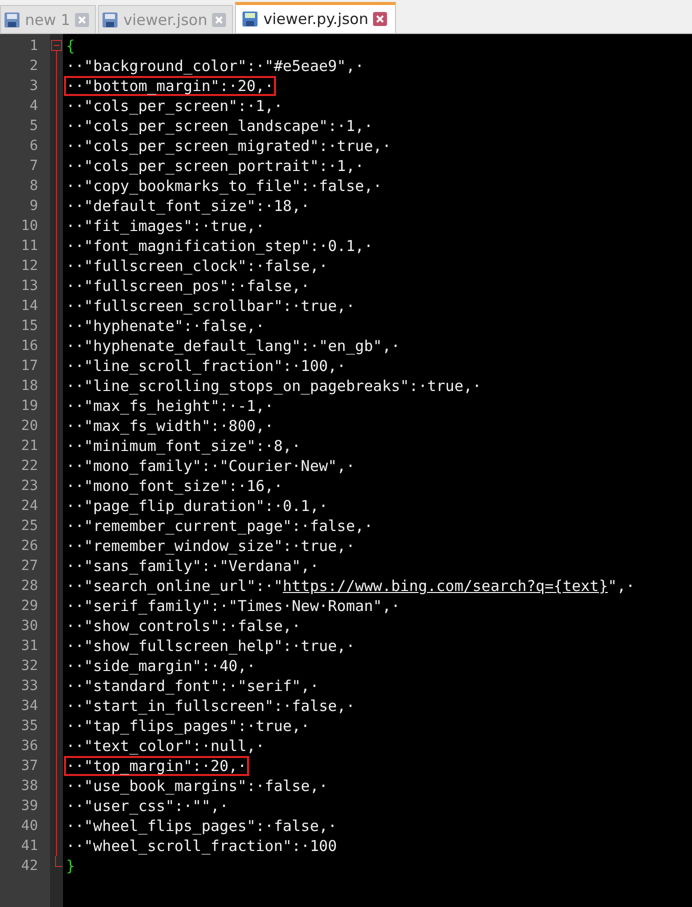 This screenshot has height=907, width=692. I want to click on line-number: 19, so click(29, 406).